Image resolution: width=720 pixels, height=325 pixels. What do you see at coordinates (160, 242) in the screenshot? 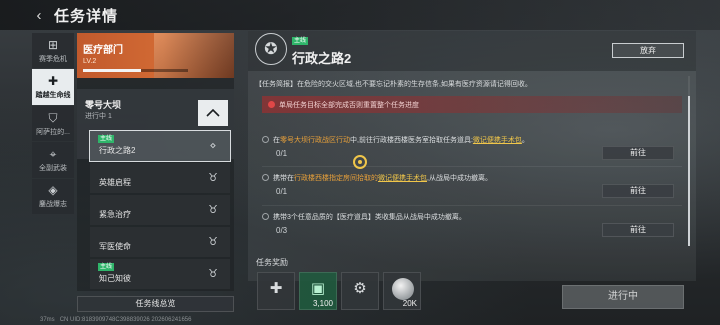
I see `quest-item: 军医使命 ♉` at bounding box center [160, 242].